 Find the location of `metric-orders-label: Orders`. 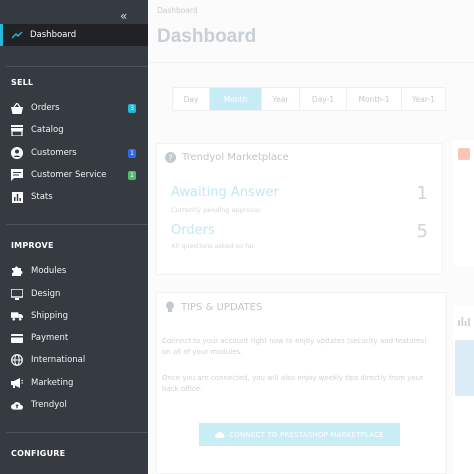

metric-orders-label: Orders is located at coordinates (193, 230).